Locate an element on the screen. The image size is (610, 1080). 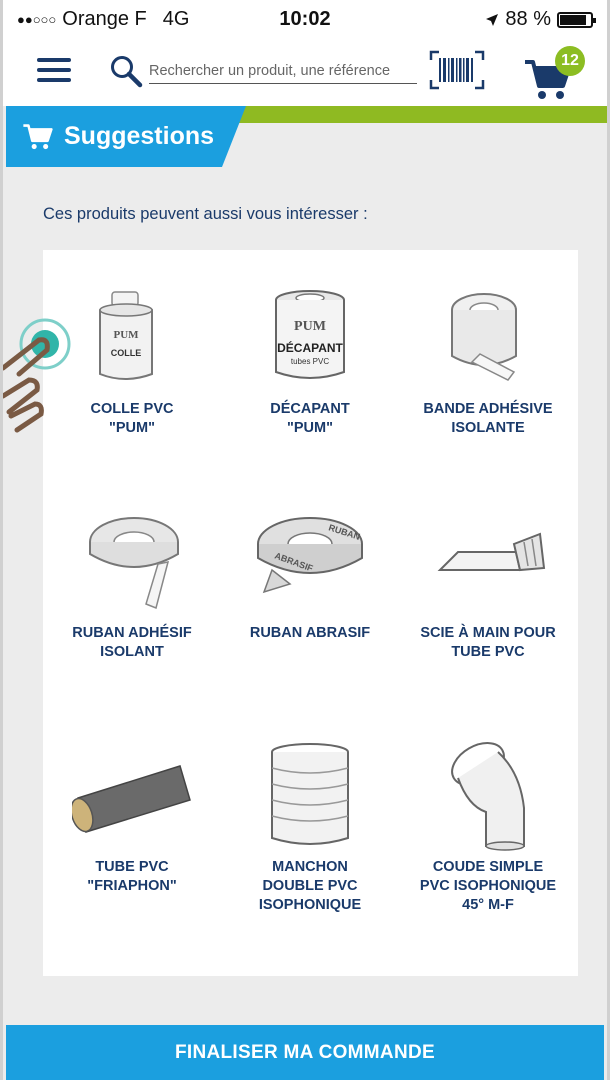
decapant-label: DÉCAPANT is located at coordinates (310, 347).